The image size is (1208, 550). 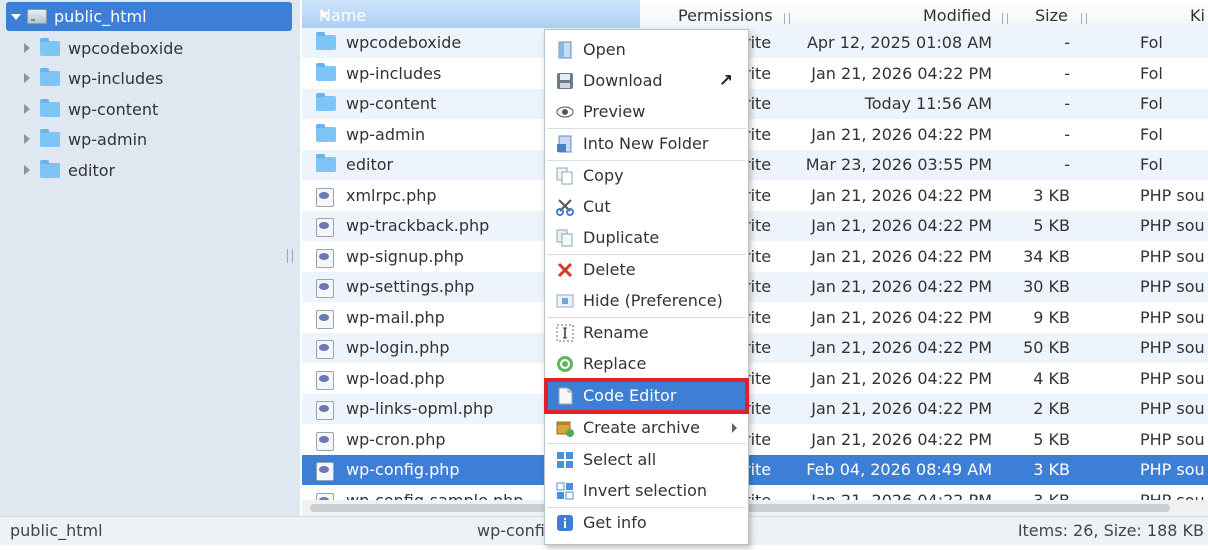 I want to click on file-row: wp-content rite Today 11:56 AM - Fol, so click(x=755, y=104).